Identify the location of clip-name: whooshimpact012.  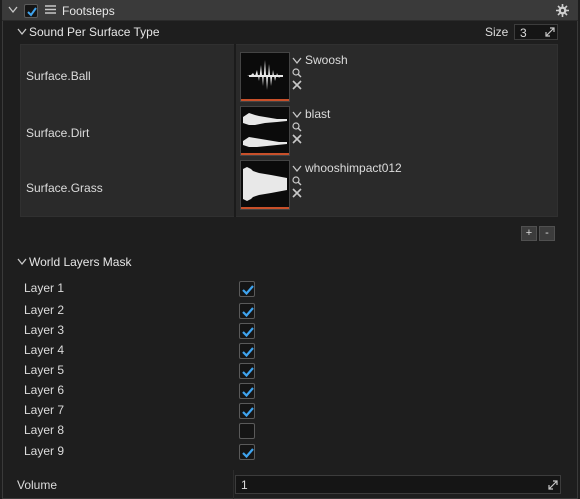
(353, 168).